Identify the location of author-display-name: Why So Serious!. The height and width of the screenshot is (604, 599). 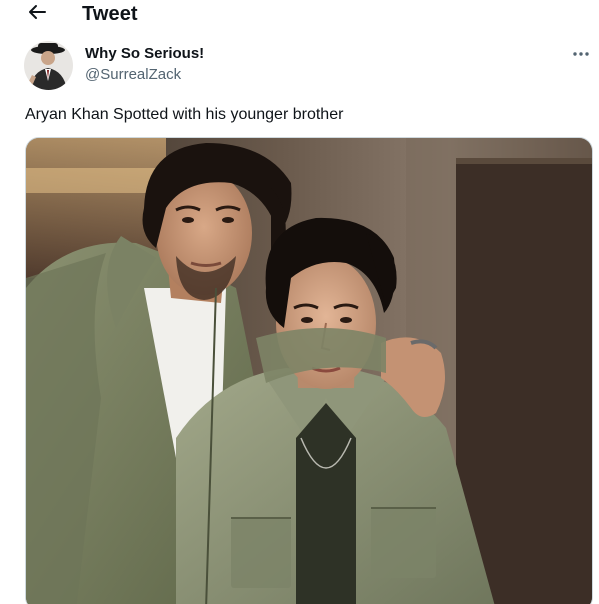
(144, 54).